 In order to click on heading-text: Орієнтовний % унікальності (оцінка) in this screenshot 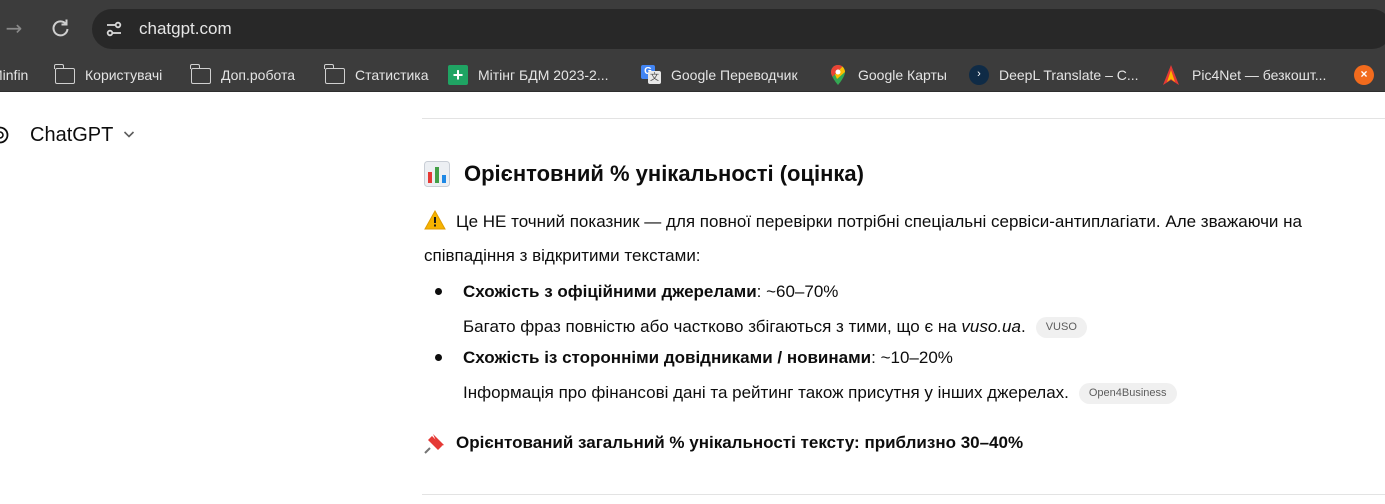, I will do `click(664, 173)`.